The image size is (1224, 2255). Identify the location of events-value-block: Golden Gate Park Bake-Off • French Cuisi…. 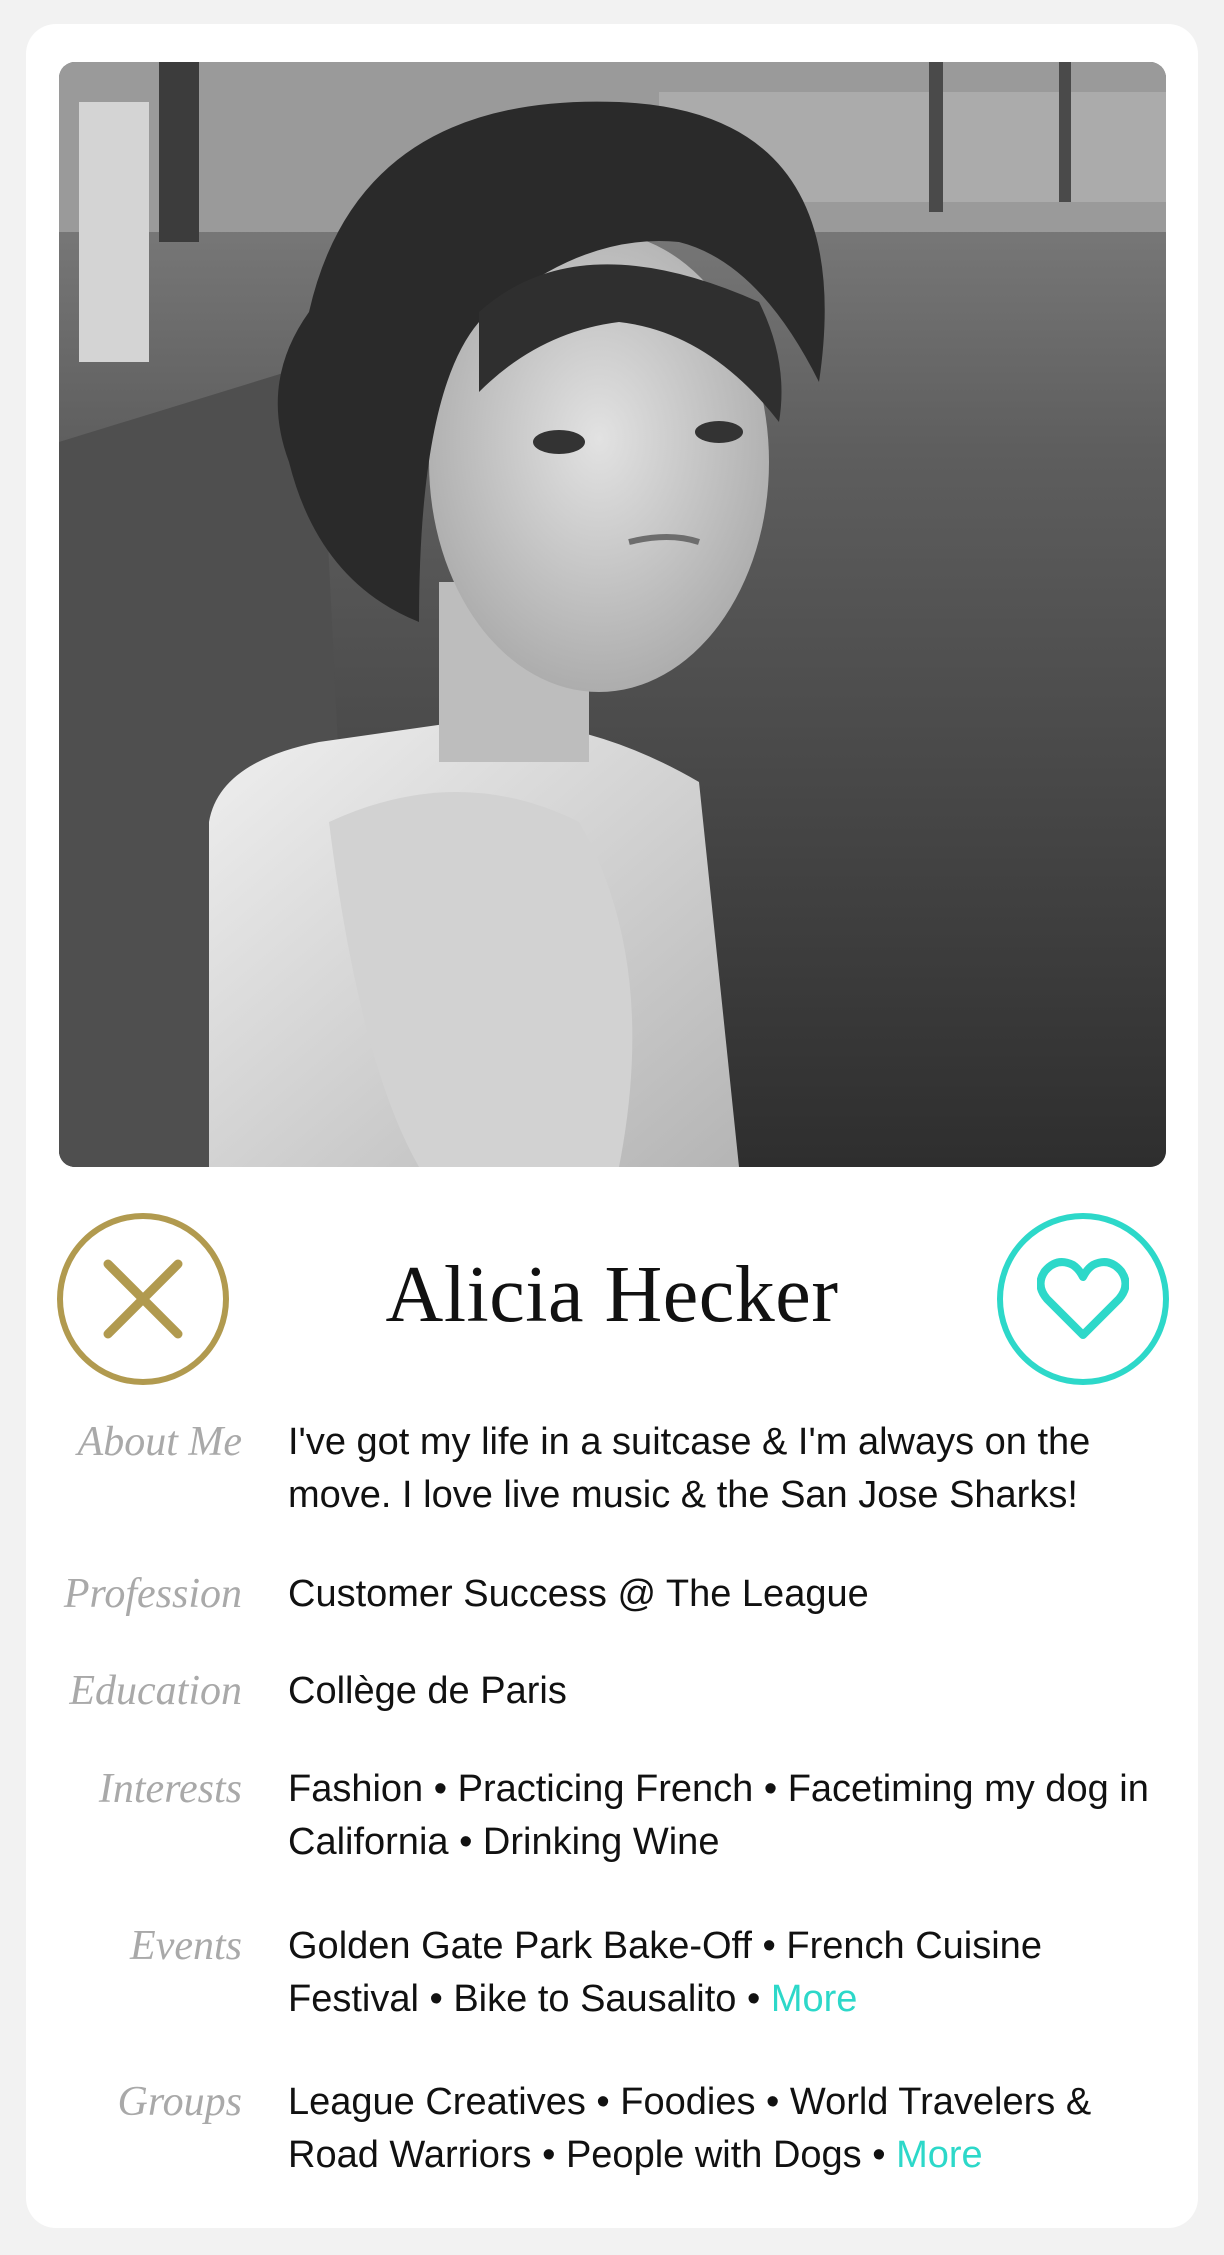
(728, 1973).